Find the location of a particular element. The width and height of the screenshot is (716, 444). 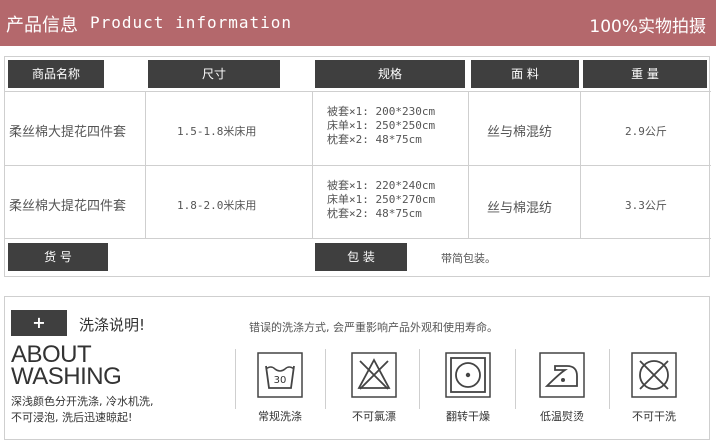

tumble-dry-label: 翻转干燥 is located at coordinates (468, 416).